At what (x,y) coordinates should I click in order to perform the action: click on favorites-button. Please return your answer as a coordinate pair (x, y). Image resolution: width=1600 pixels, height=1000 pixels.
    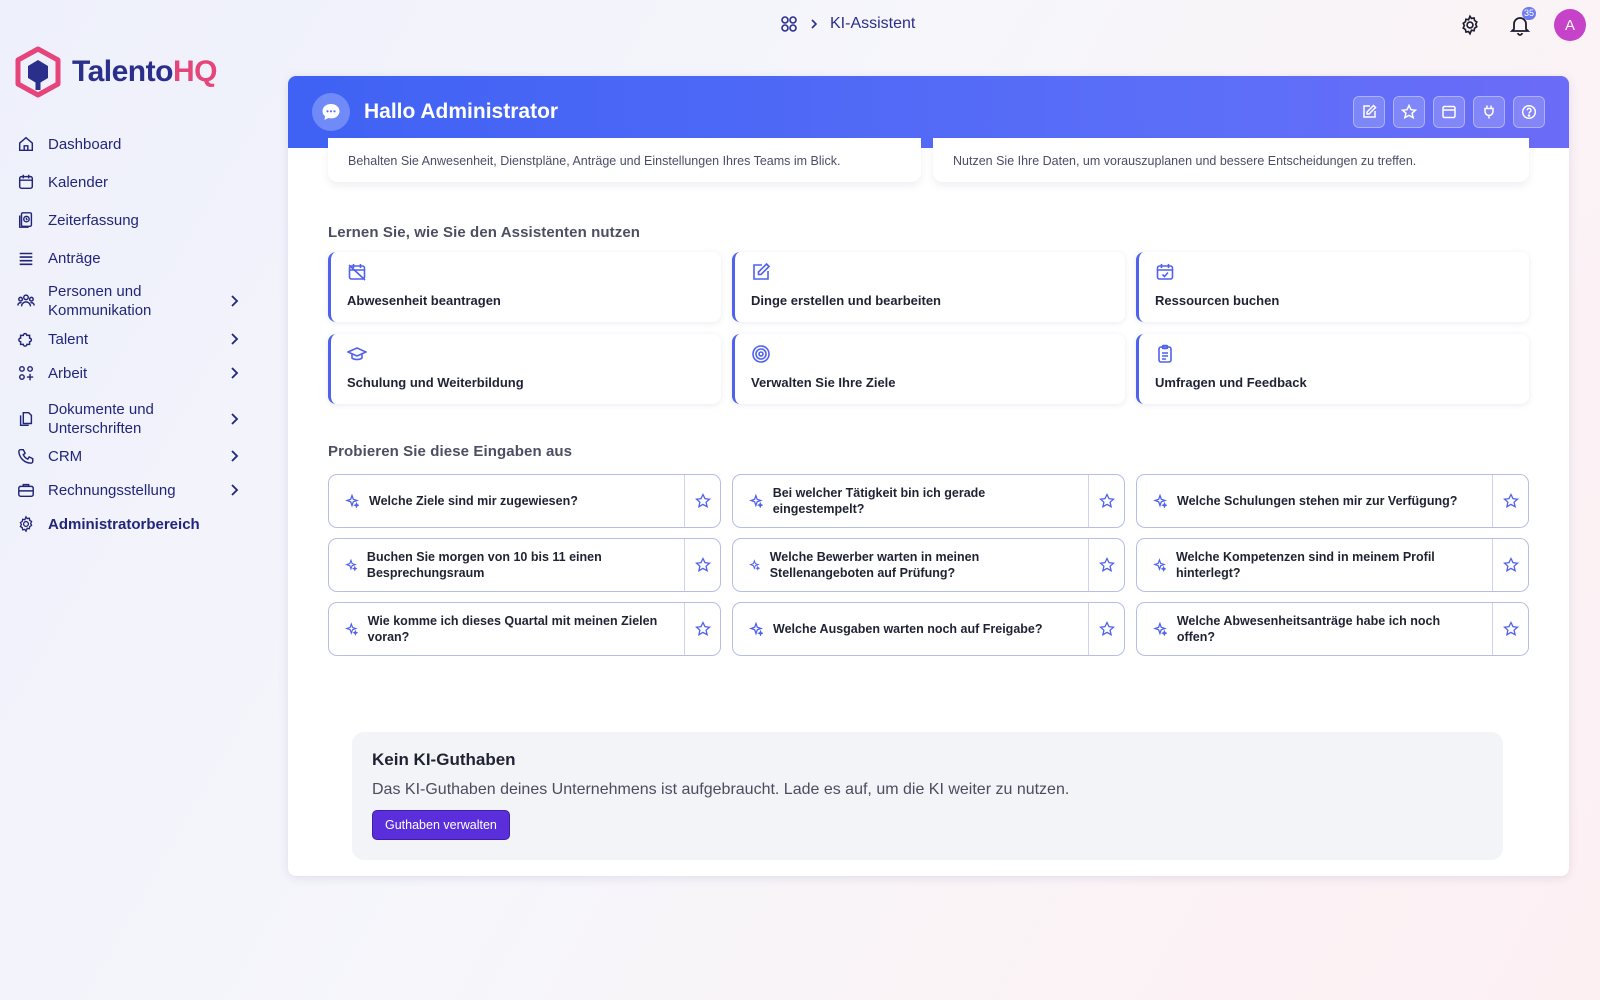
    Looking at the image, I should click on (1409, 112).